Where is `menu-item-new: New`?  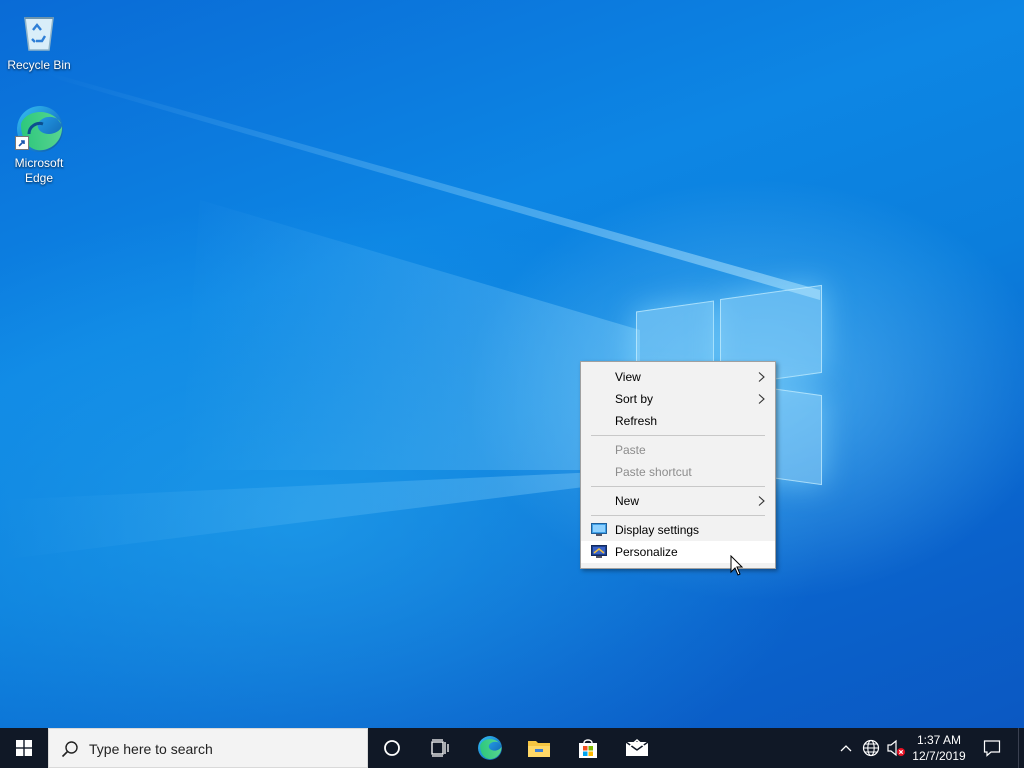
menu-item-new: New is located at coordinates (678, 501).